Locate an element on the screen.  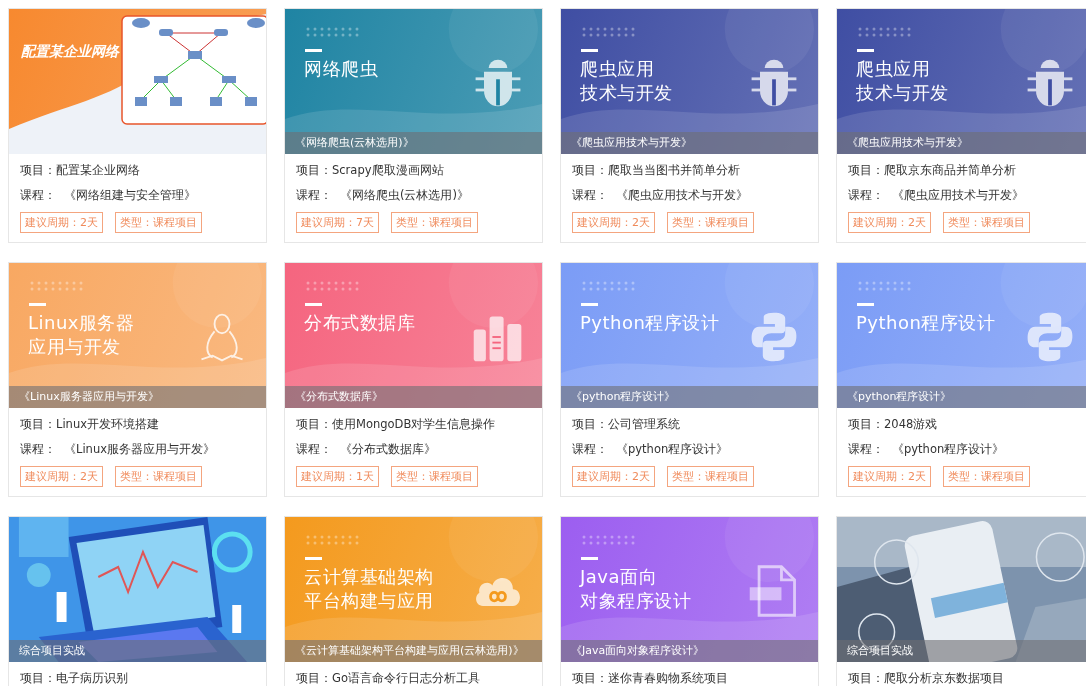
project-name: 项目：公司管理系统 is located at coordinates (626, 424).